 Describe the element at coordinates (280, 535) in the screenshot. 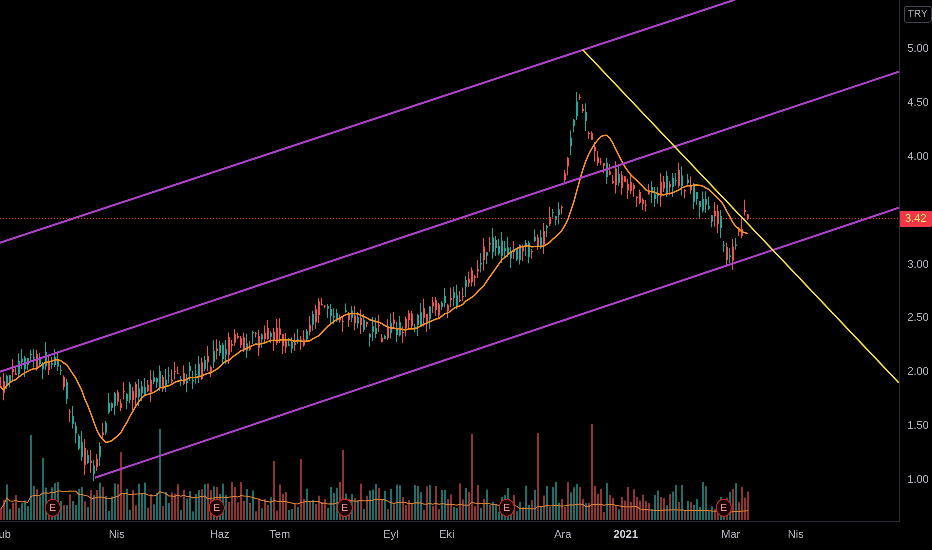

I see `time-axis-label: Tem` at that location.